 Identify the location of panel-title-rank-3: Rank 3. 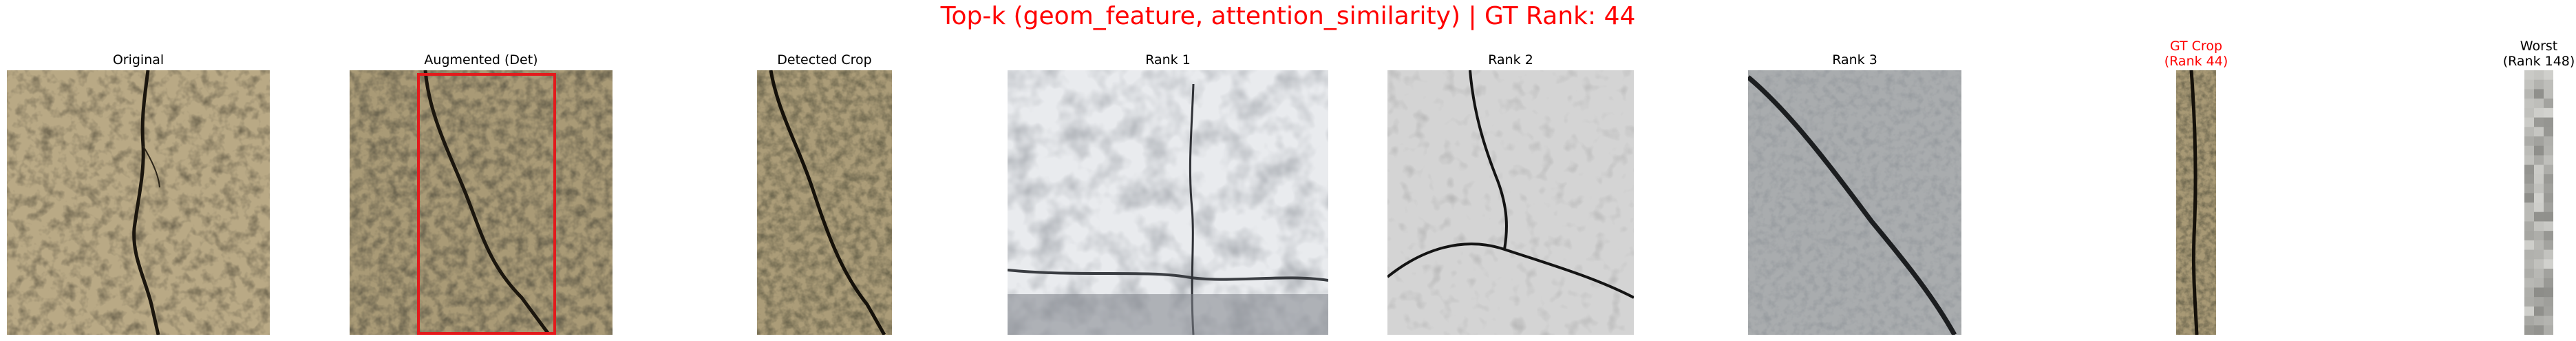
(1855, 60).